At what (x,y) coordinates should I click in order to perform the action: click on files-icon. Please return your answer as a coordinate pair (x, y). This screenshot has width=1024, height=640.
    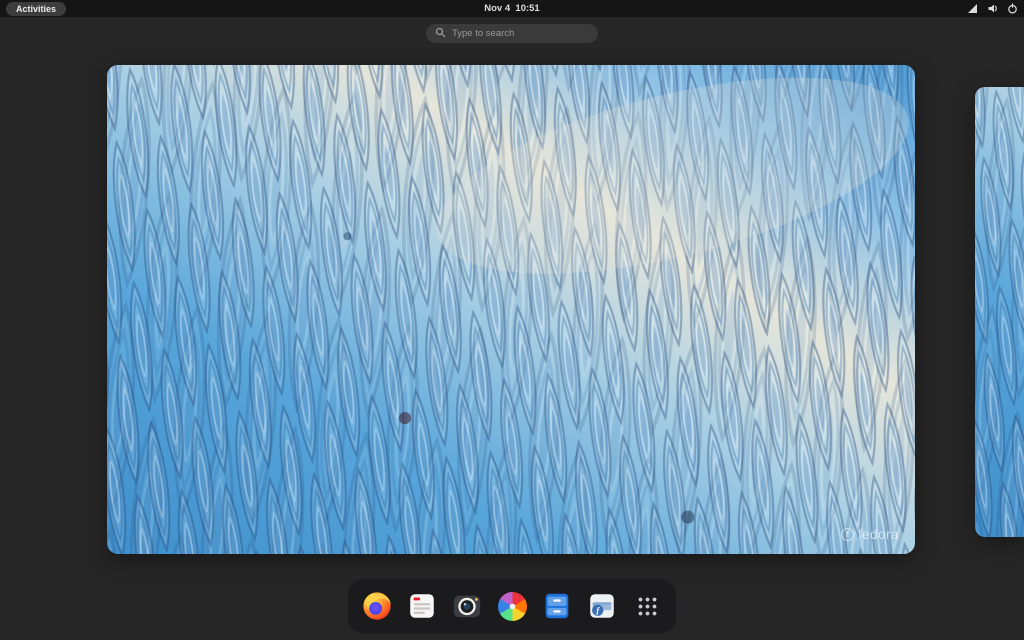
    Looking at the image, I should click on (557, 606).